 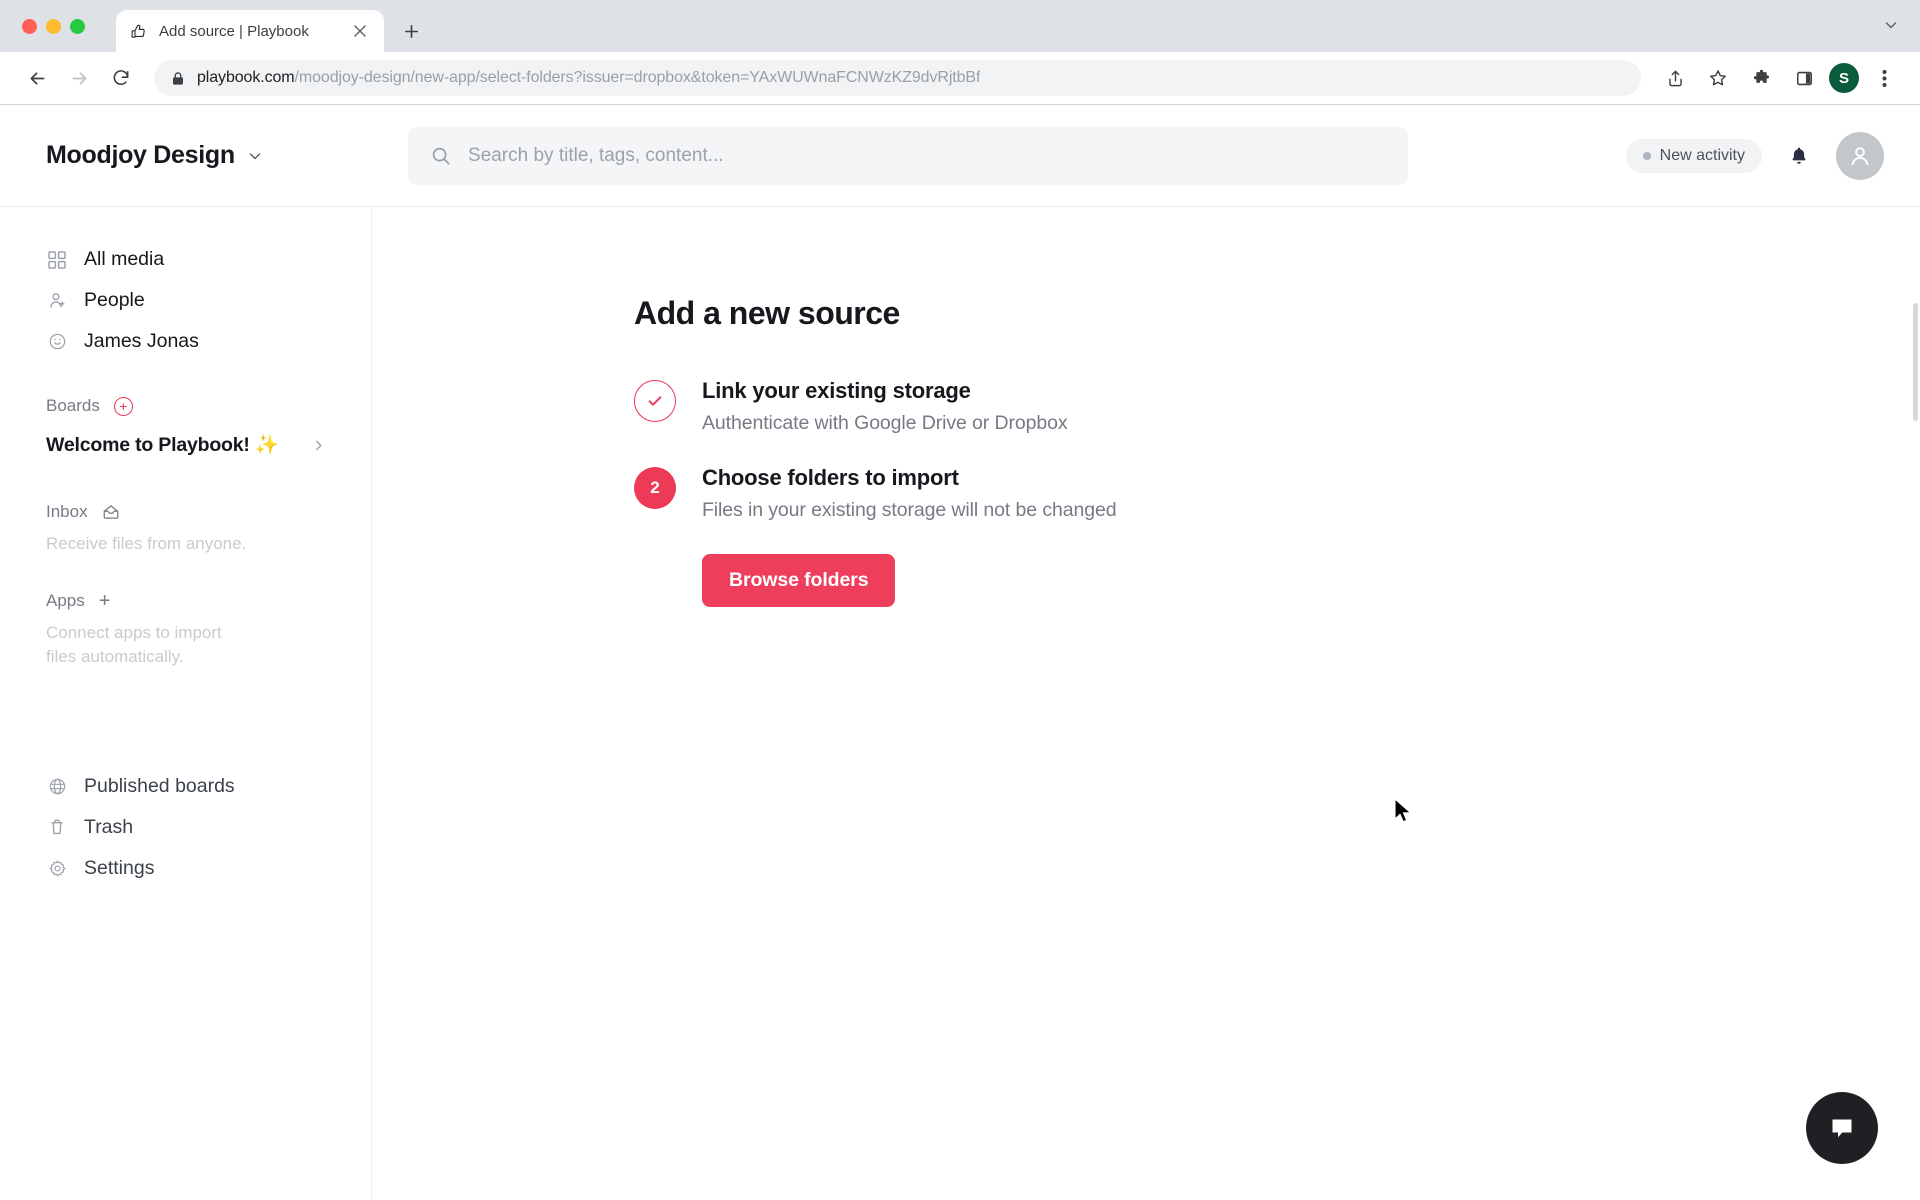 I want to click on gear-icon, so click(x=57, y=868).